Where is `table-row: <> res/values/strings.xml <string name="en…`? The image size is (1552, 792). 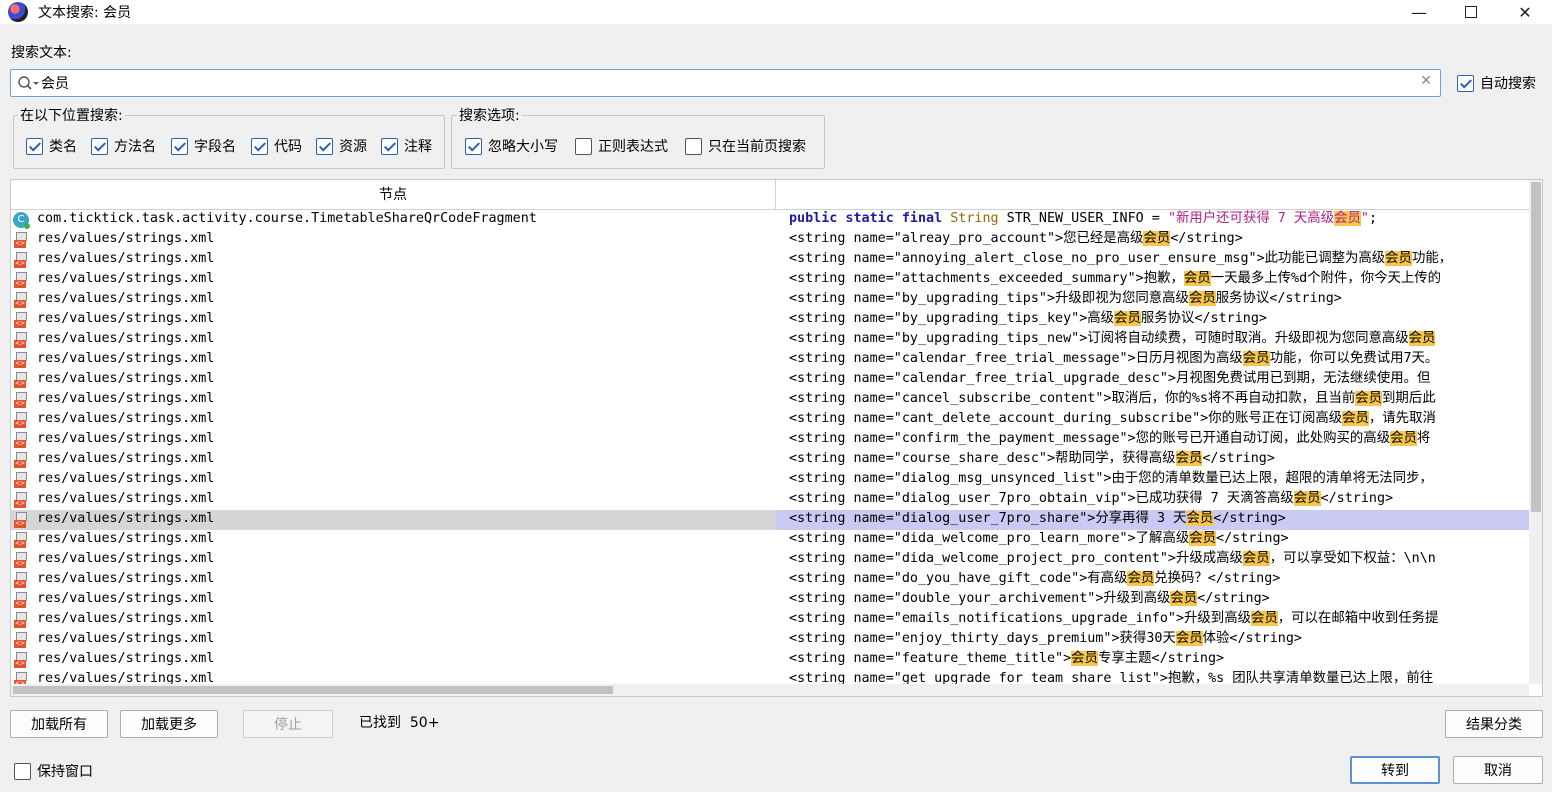
table-row: <> res/values/strings.xml <string name="en… is located at coordinates (770, 640).